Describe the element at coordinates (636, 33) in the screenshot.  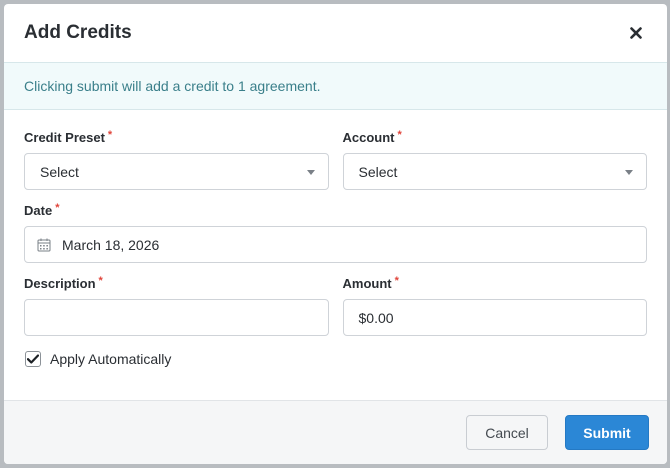
I see `close-icon` at that location.